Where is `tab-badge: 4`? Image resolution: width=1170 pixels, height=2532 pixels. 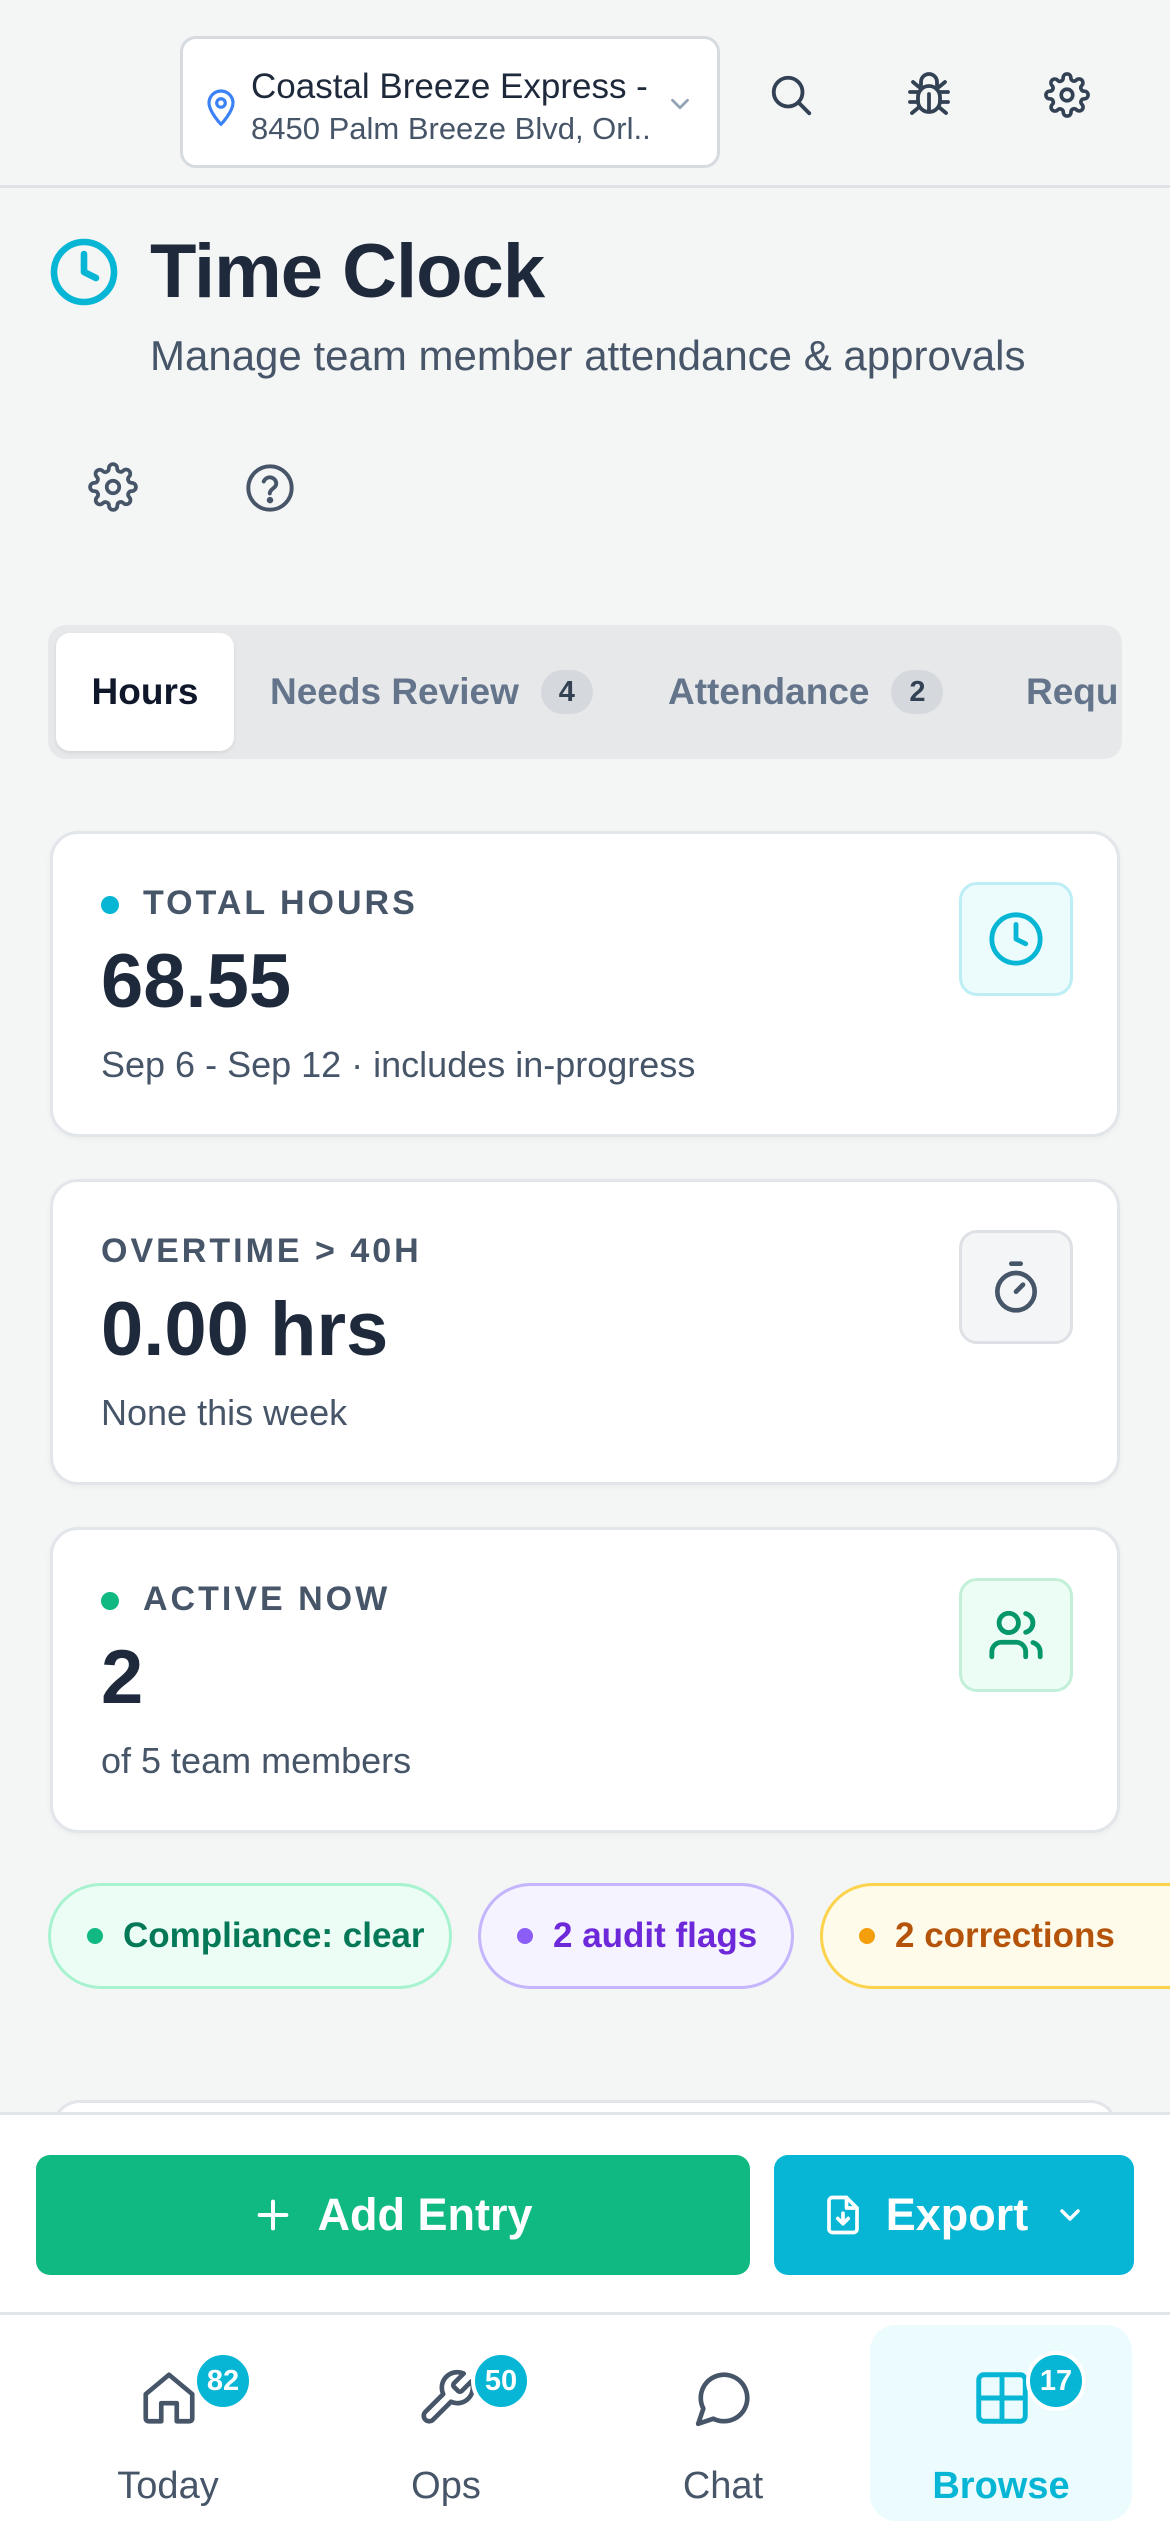 tab-badge: 4 is located at coordinates (566, 692).